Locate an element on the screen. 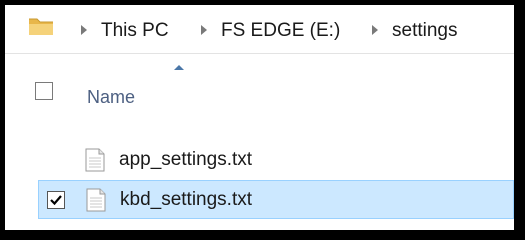 The width and height of the screenshot is (525, 240). breadcrumb-this-pc: This PC is located at coordinates (135, 31).